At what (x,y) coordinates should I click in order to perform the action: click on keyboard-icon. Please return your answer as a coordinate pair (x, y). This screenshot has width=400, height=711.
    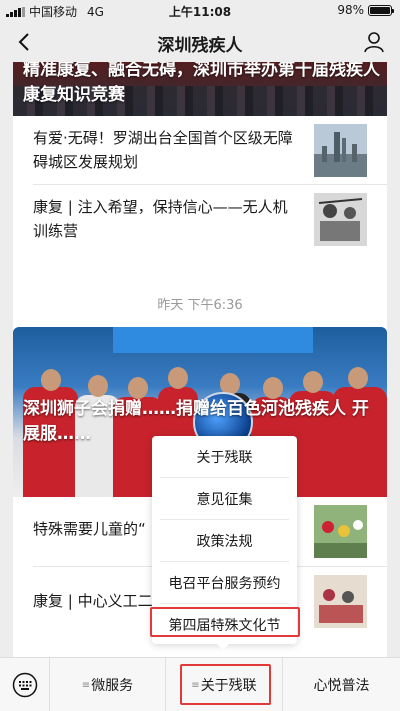
    Looking at the image, I should click on (24, 685).